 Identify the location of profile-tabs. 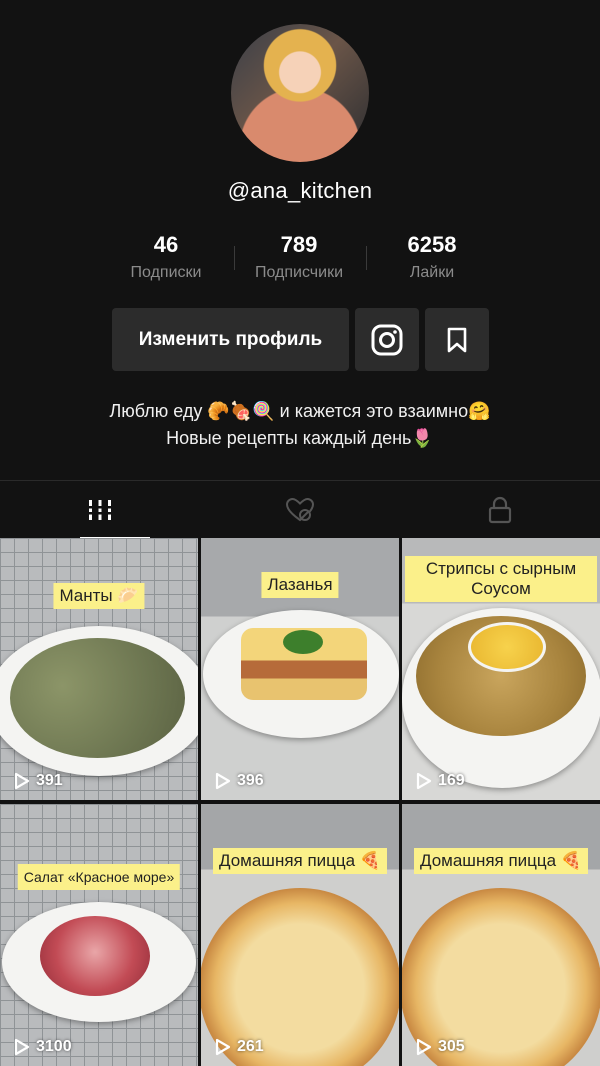
(300, 509).